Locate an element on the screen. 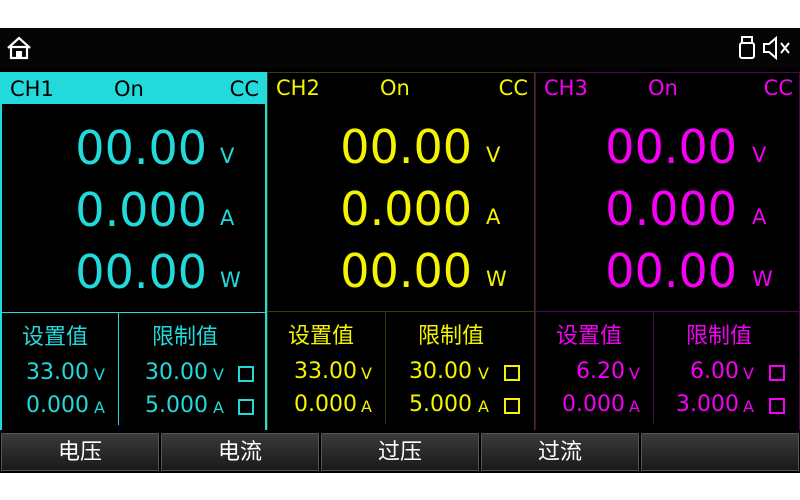  softkey-current: 电流 is located at coordinates (240, 452).